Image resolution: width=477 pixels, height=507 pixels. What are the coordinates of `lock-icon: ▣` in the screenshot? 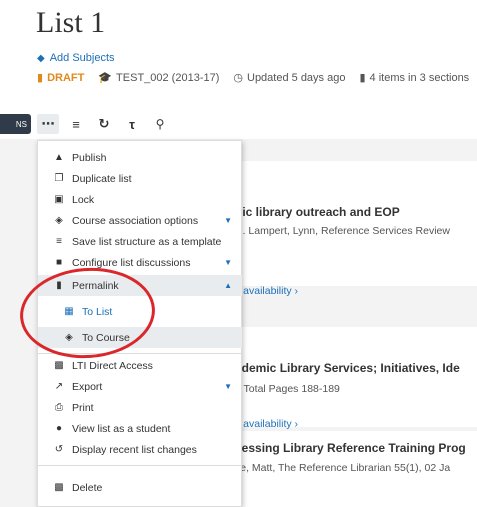 It's located at (59, 199).